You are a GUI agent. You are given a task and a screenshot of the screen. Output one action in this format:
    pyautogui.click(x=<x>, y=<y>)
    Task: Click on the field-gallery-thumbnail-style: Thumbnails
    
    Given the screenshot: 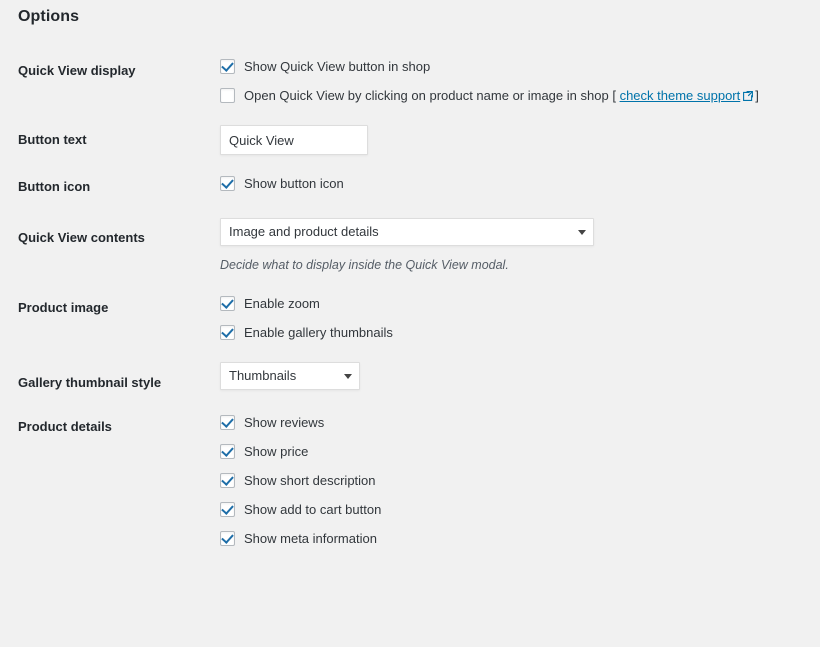 What is the action you would take?
    pyautogui.click(x=520, y=378)
    